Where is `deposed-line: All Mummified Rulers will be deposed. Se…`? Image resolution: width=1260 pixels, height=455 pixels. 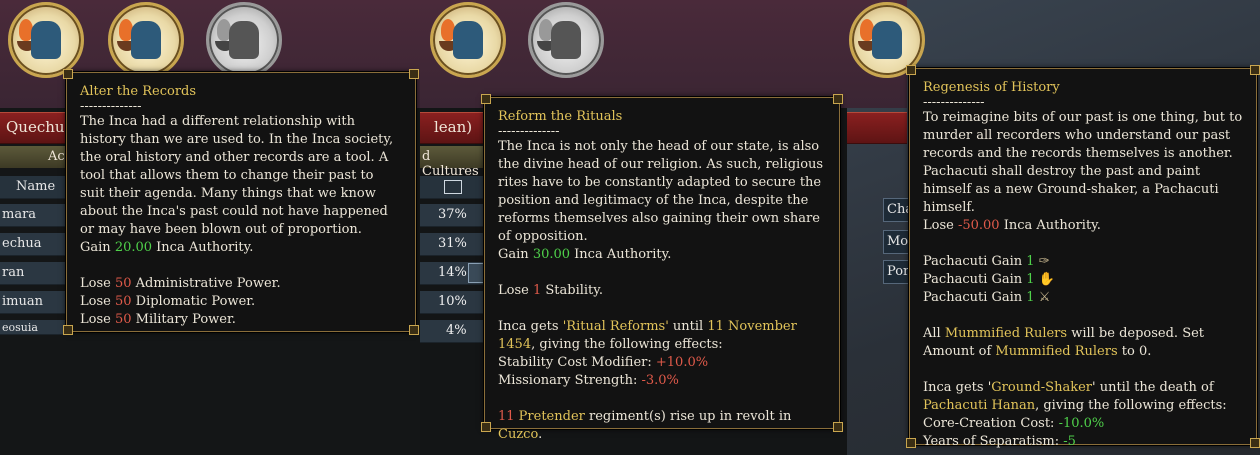
deposed-line: All Mummified Rulers will be deposed. Se… is located at coordinates (1064, 342).